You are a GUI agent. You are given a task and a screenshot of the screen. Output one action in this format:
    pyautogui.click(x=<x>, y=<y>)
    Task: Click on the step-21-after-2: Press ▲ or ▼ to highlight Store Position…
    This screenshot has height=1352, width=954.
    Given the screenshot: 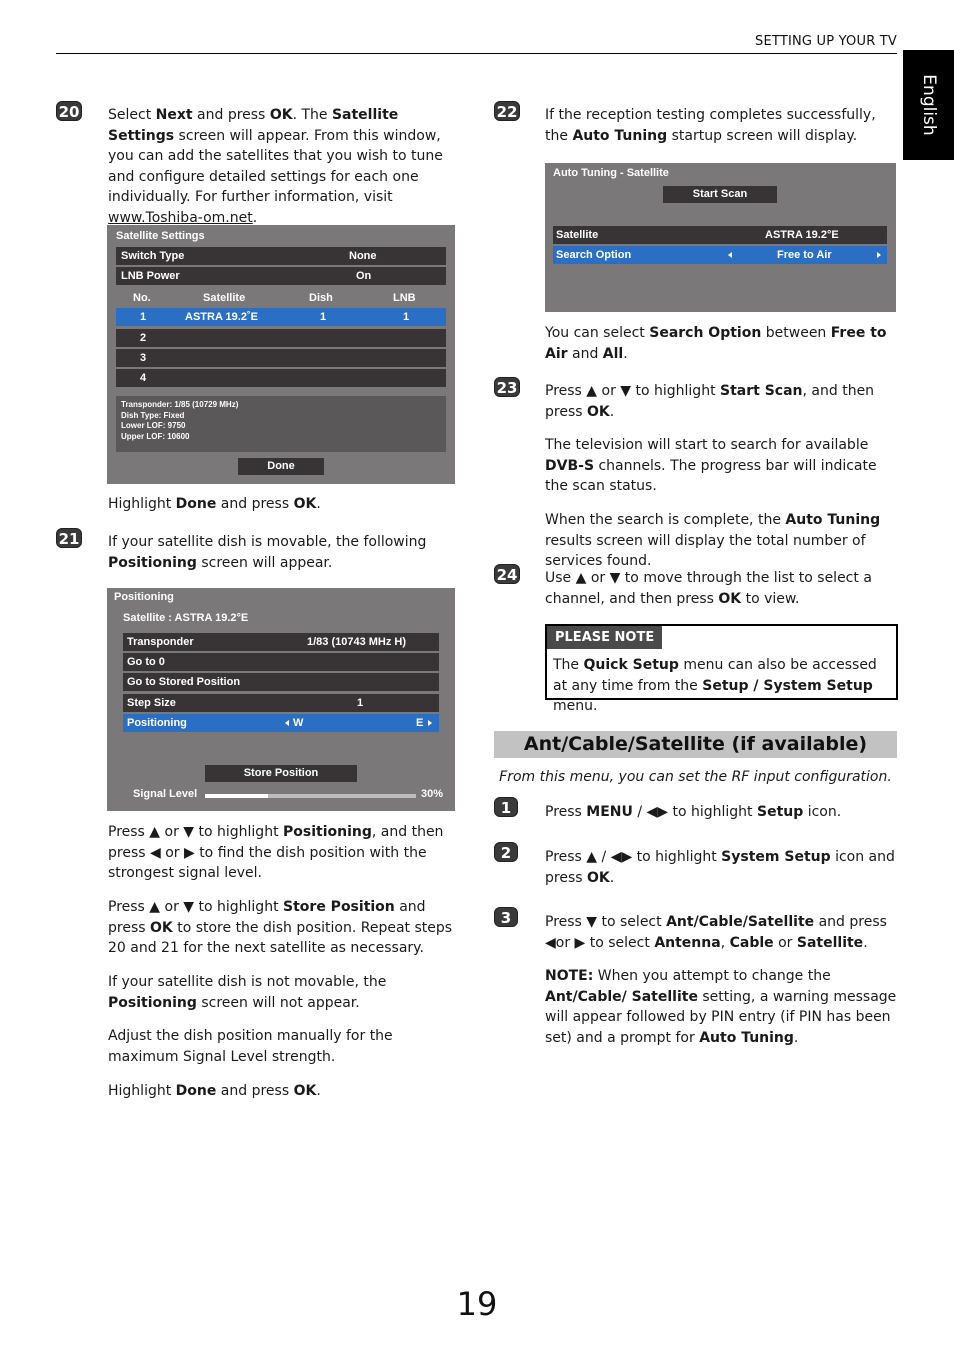 What is the action you would take?
    pyautogui.click(x=280, y=927)
    